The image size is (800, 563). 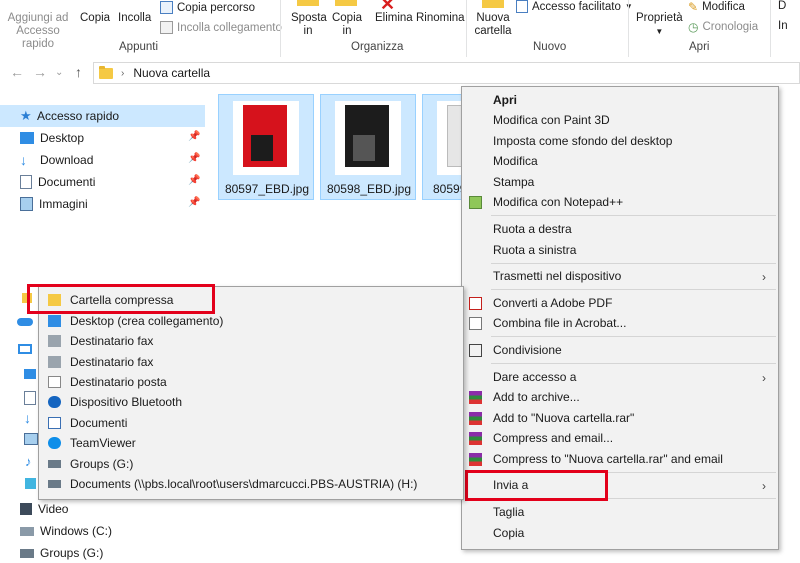 What do you see at coordinates (659, 25) in the screenshot?
I see `properties-button: Proprietà ▼` at bounding box center [659, 25].